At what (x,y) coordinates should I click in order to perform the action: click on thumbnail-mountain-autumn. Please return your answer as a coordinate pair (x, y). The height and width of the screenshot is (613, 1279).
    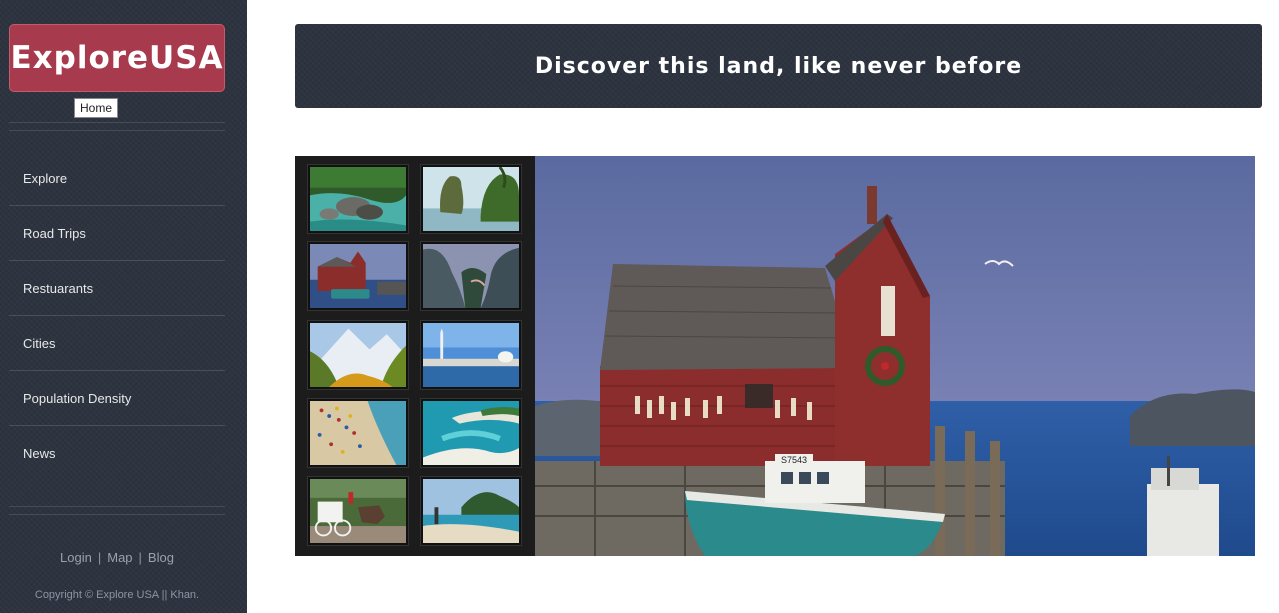
    Looking at the image, I should click on (358, 355).